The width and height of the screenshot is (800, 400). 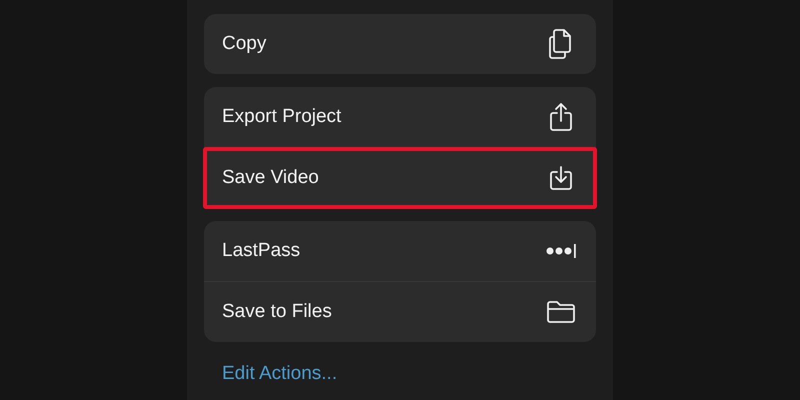 What do you see at coordinates (400, 251) in the screenshot?
I see `menu-item: LastPass` at bounding box center [400, 251].